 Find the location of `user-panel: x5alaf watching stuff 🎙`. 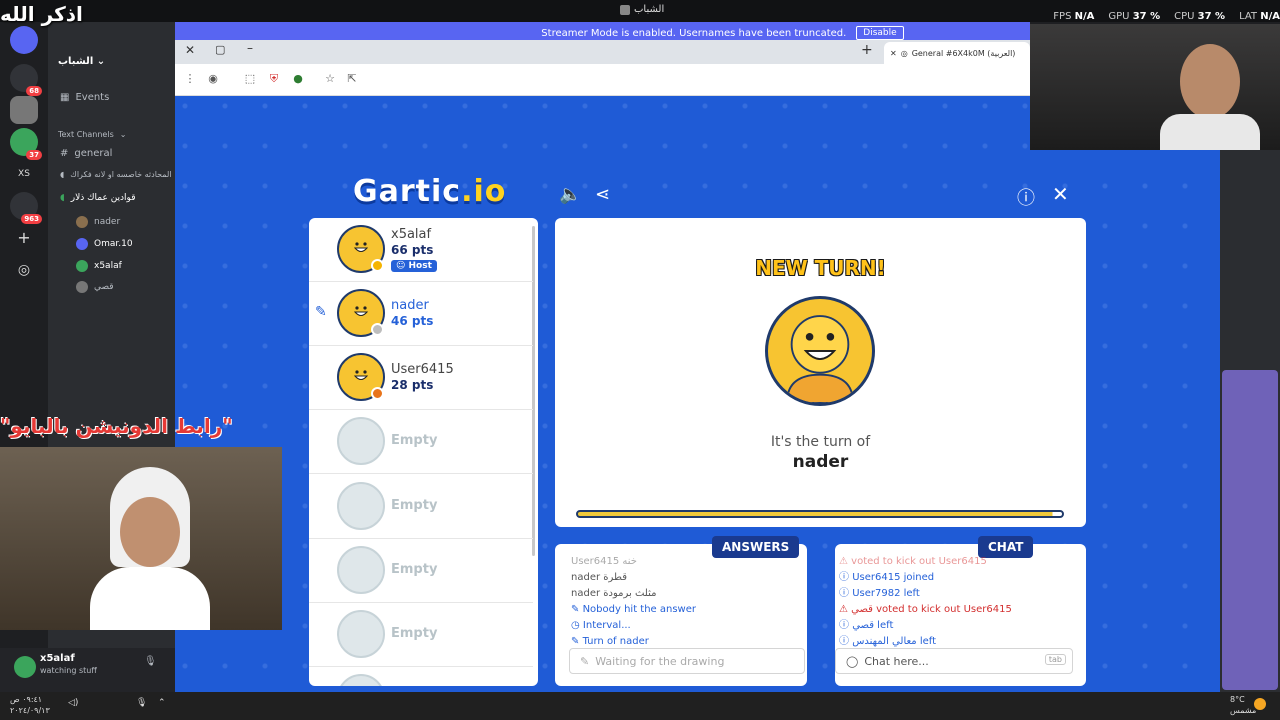

user-panel: x5alaf watching stuff 🎙 is located at coordinates (87, 670).